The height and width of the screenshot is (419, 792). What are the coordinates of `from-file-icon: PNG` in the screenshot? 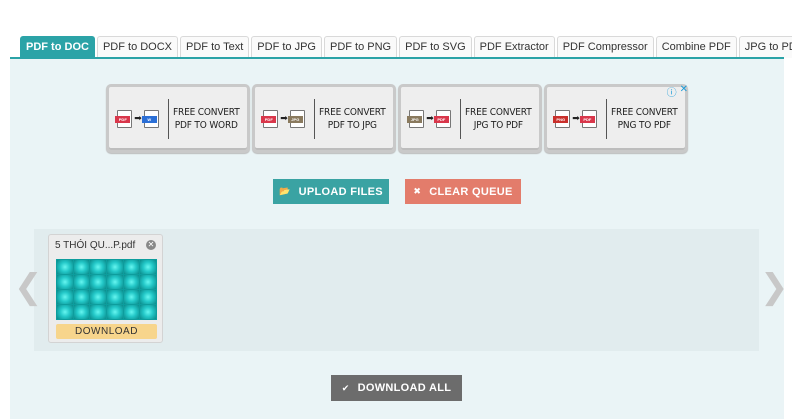 It's located at (561, 119).